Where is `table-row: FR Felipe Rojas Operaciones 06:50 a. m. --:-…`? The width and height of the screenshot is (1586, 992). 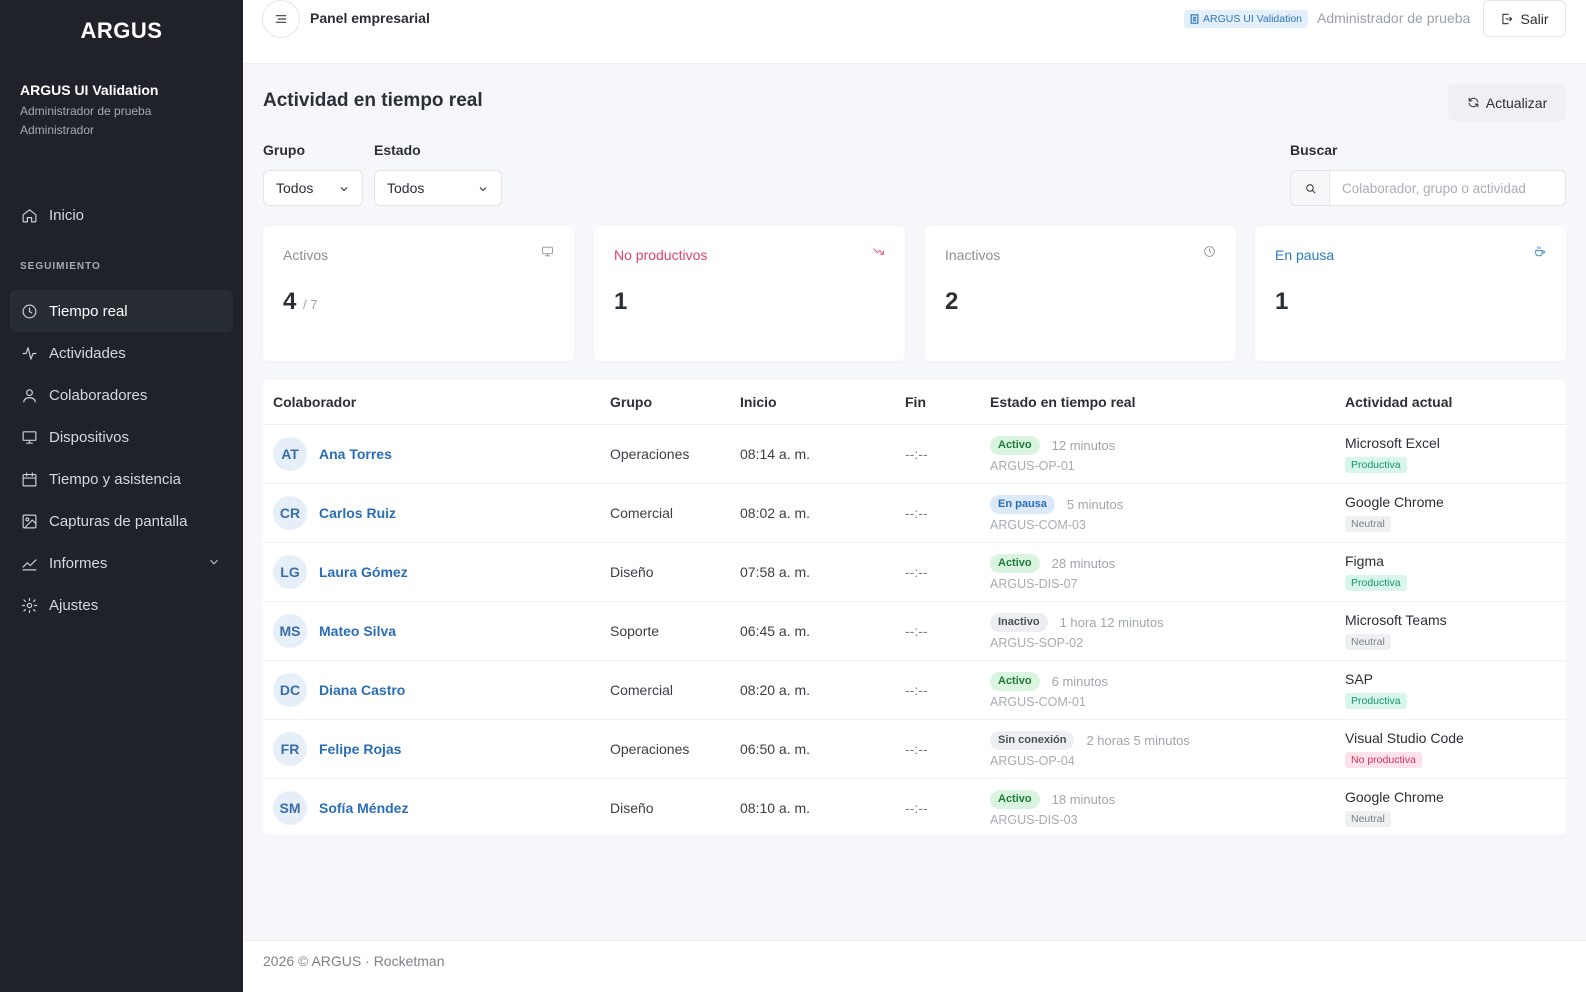
table-row: FR Felipe Rojas Operaciones 06:50 a. m. --:-… is located at coordinates (914, 749).